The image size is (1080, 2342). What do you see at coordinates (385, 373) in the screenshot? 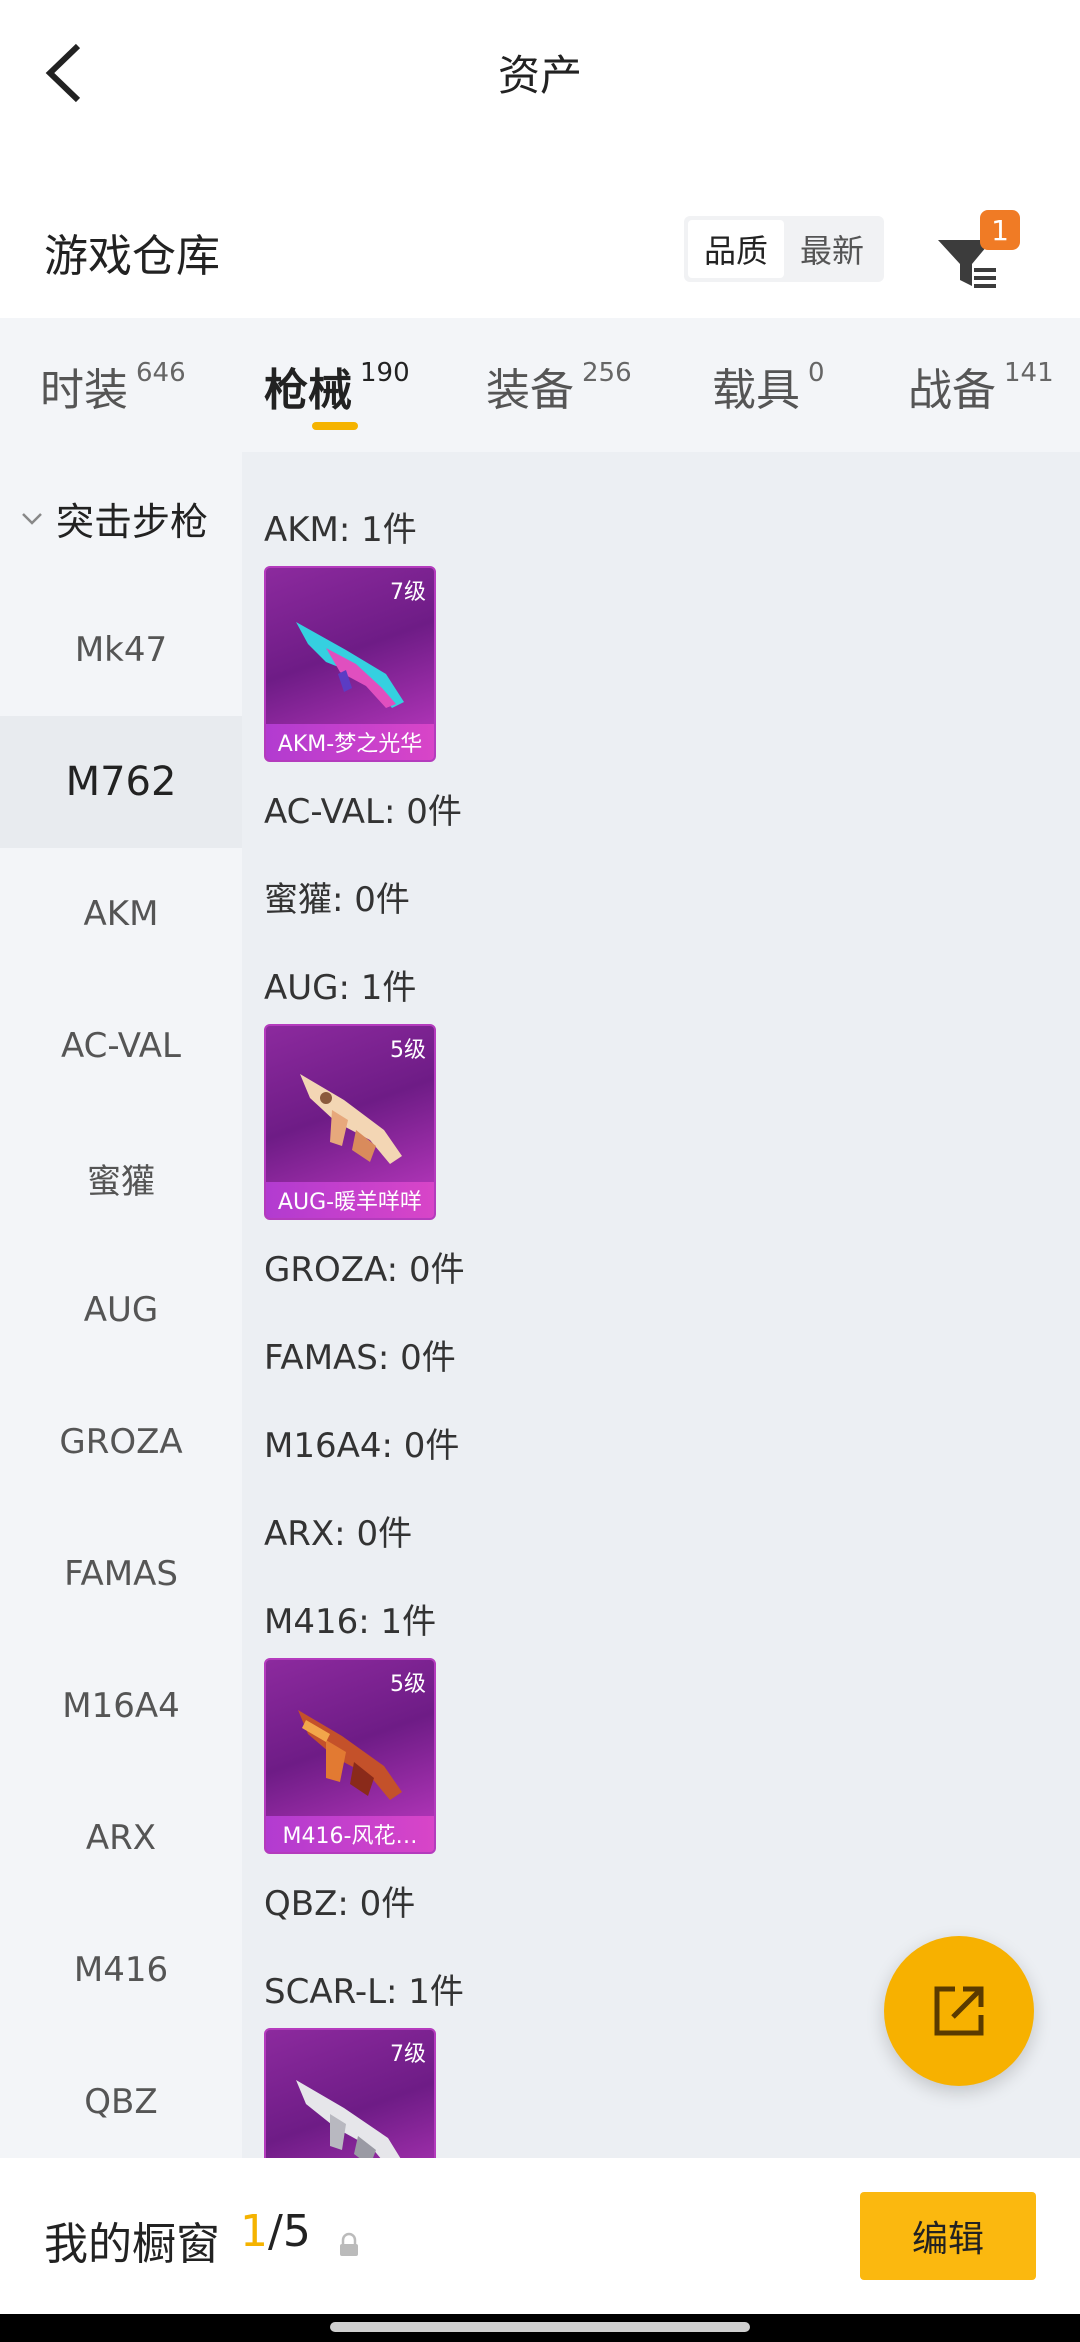
I see `tab-count: 190` at bounding box center [385, 373].